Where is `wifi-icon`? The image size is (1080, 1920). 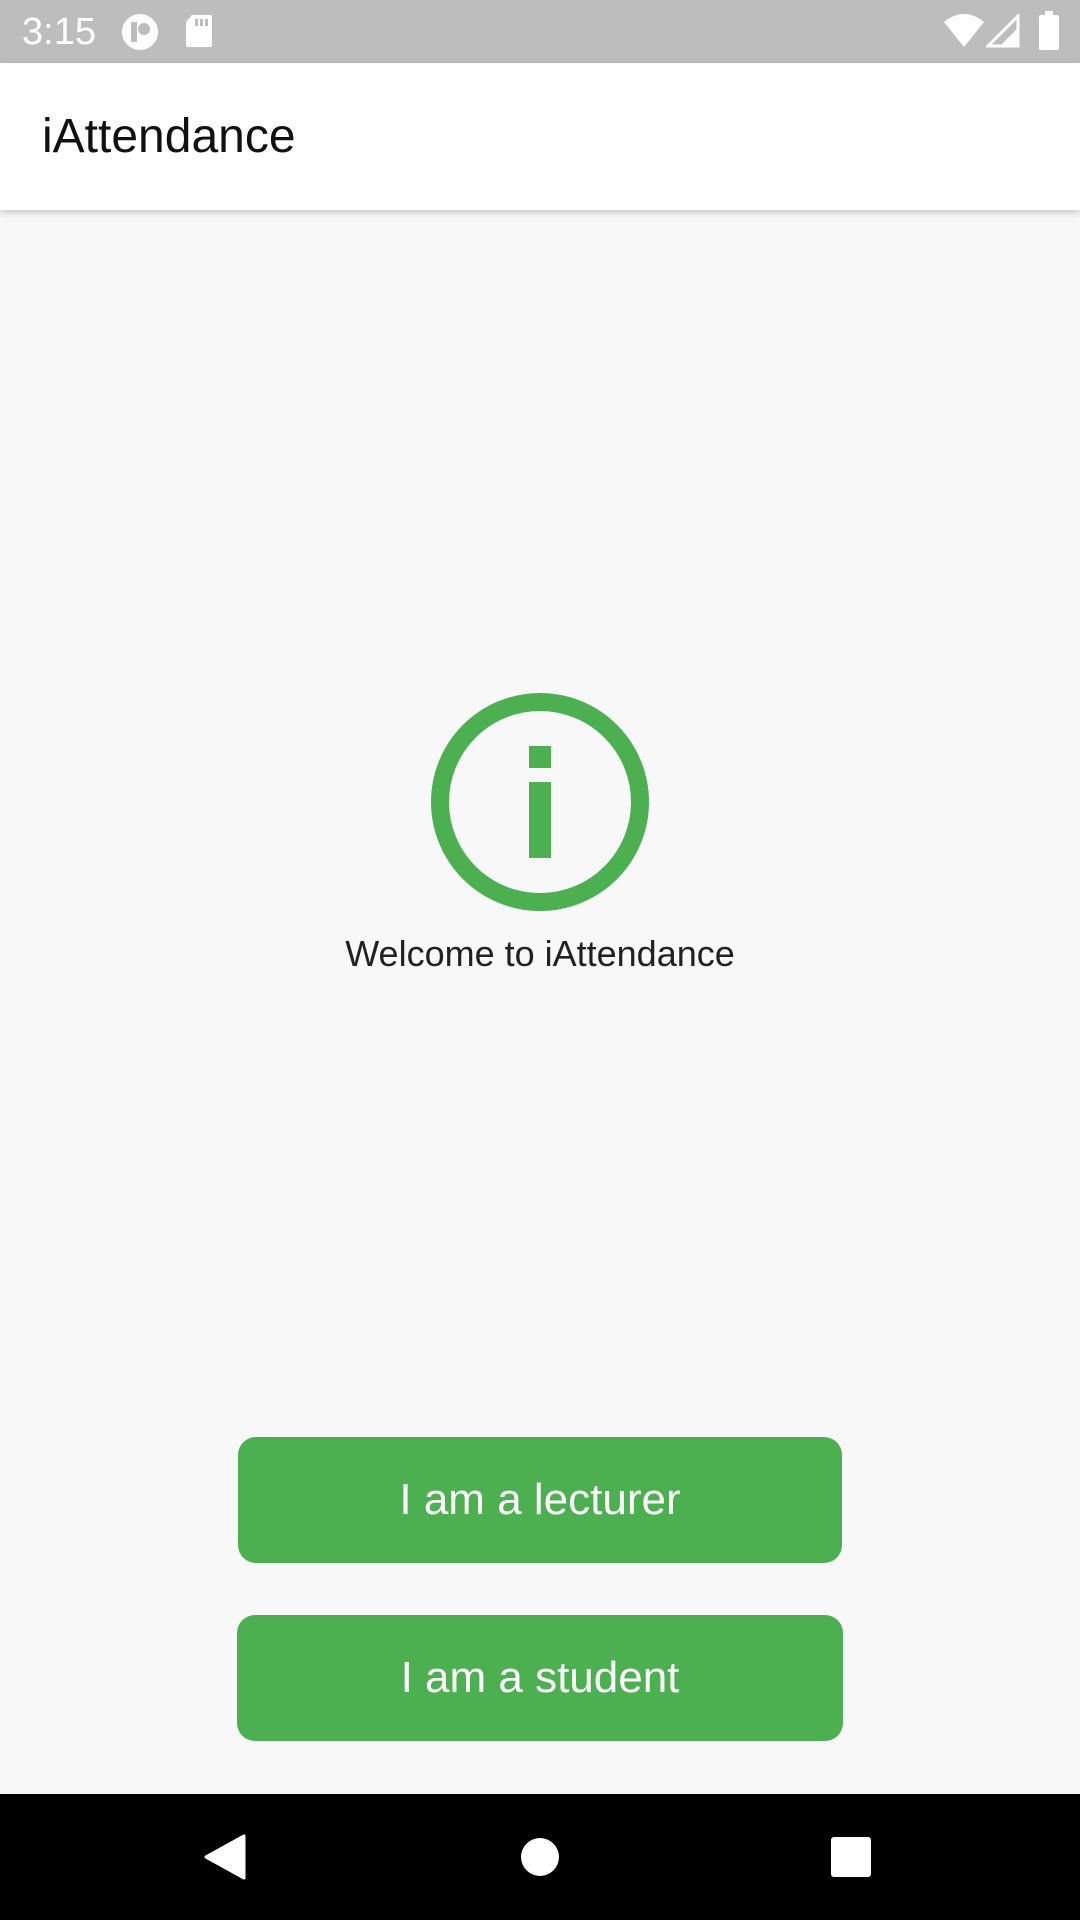 wifi-icon is located at coordinates (964, 30).